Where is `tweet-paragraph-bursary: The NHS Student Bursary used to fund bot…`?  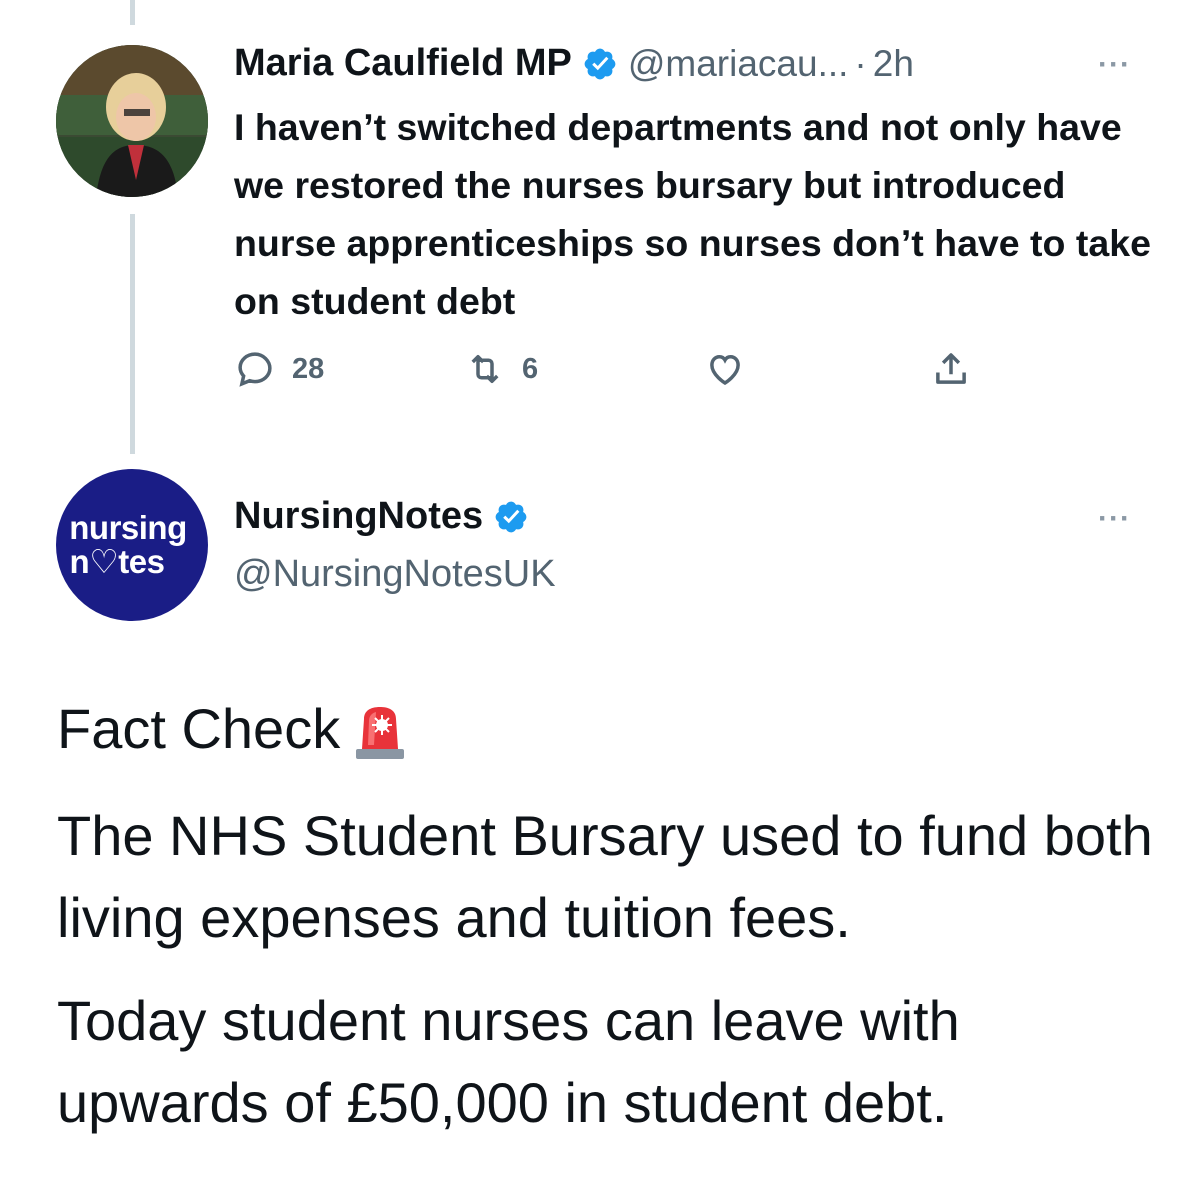 tweet-paragraph-bursary: The NHS Student Bursary used to fund bot… is located at coordinates (605, 876).